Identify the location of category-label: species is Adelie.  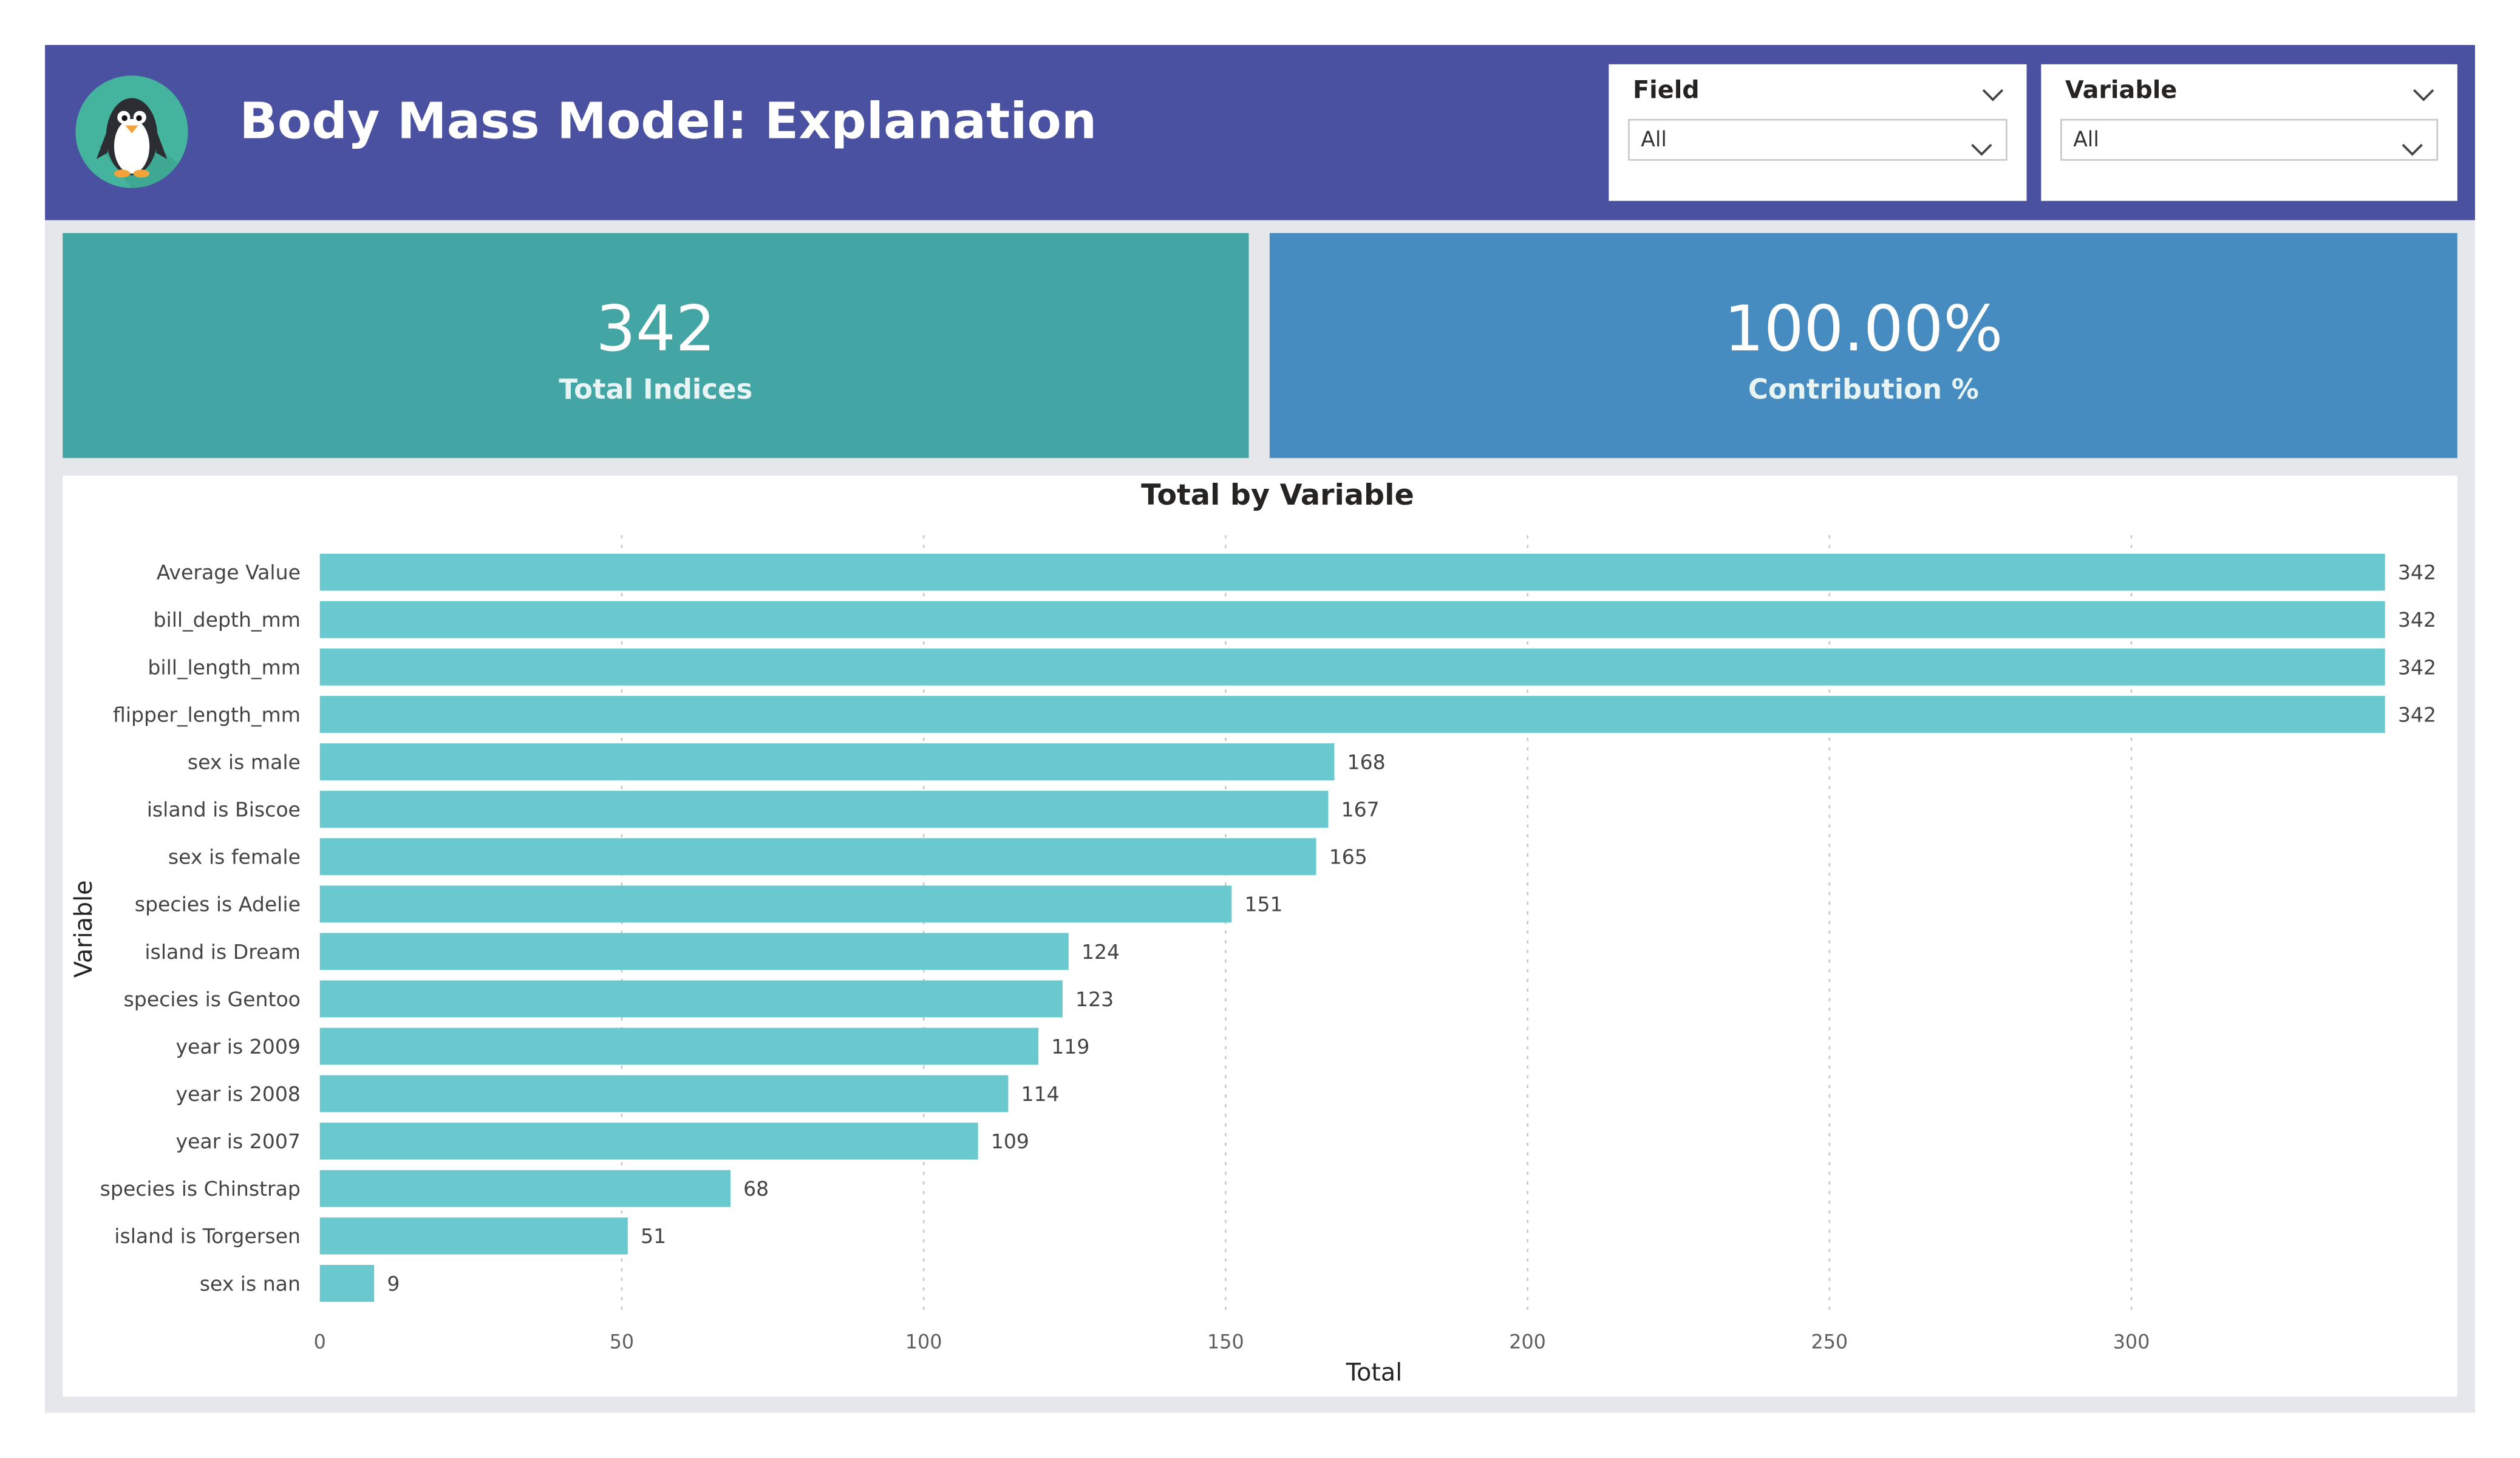
(218, 904).